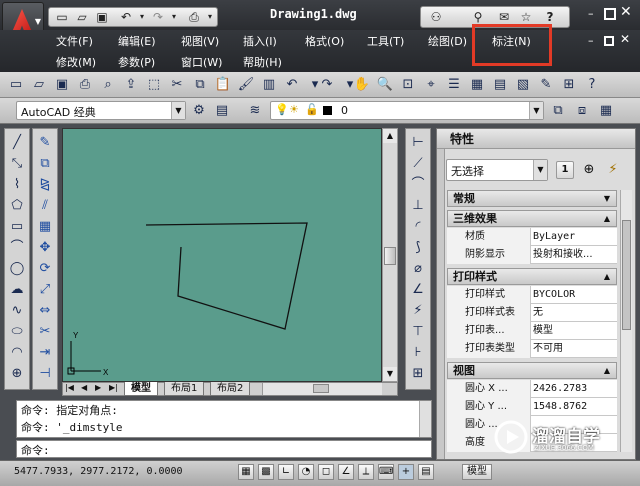  Describe the element at coordinates (546, 85) in the screenshot. I see `markup-icon: ✎` at that location.